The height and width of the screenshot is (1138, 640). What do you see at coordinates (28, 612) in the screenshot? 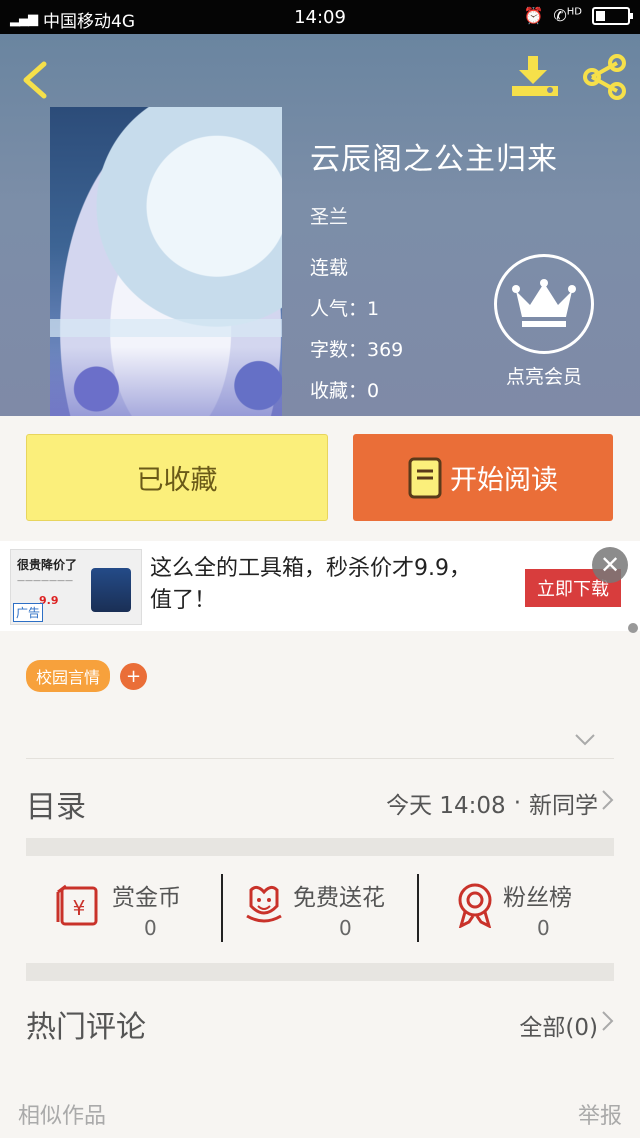
I see `ad-tag: 广告` at bounding box center [28, 612].